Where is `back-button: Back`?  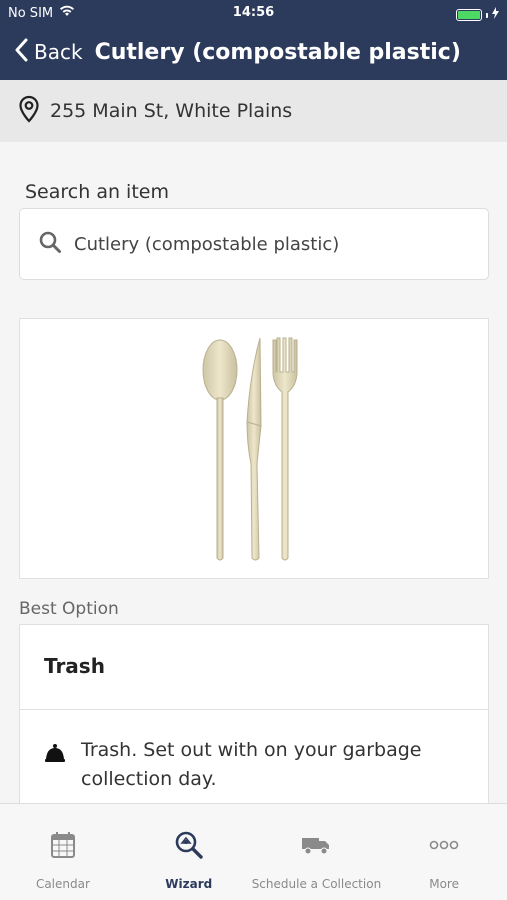
back-button: Back is located at coordinates (41, 52).